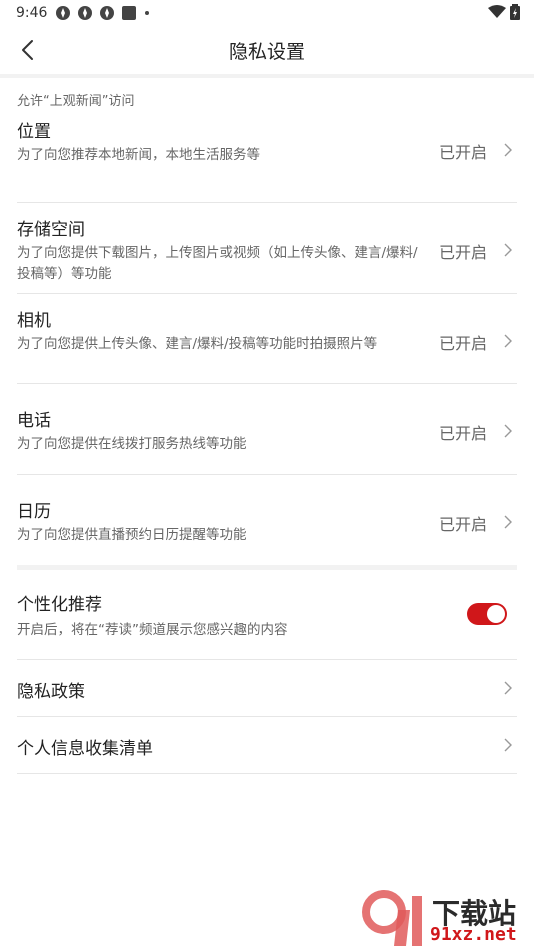  What do you see at coordinates (267, 429) in the screenshot?
I see `permission-row-phone: 电话 为了向您提供在线拨打服务热线等功能 已开启` at bounding box center [267, 429].